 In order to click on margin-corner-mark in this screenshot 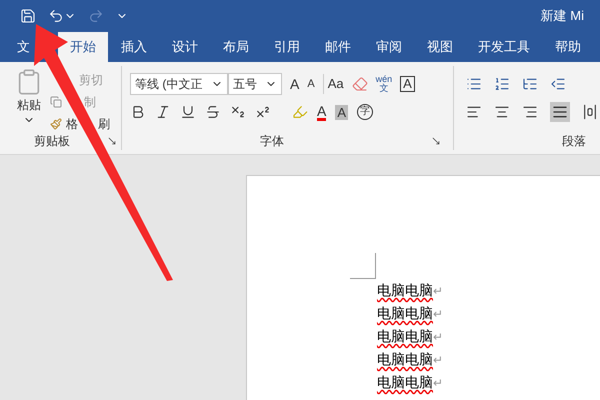, I will do `click(363, 266)`.